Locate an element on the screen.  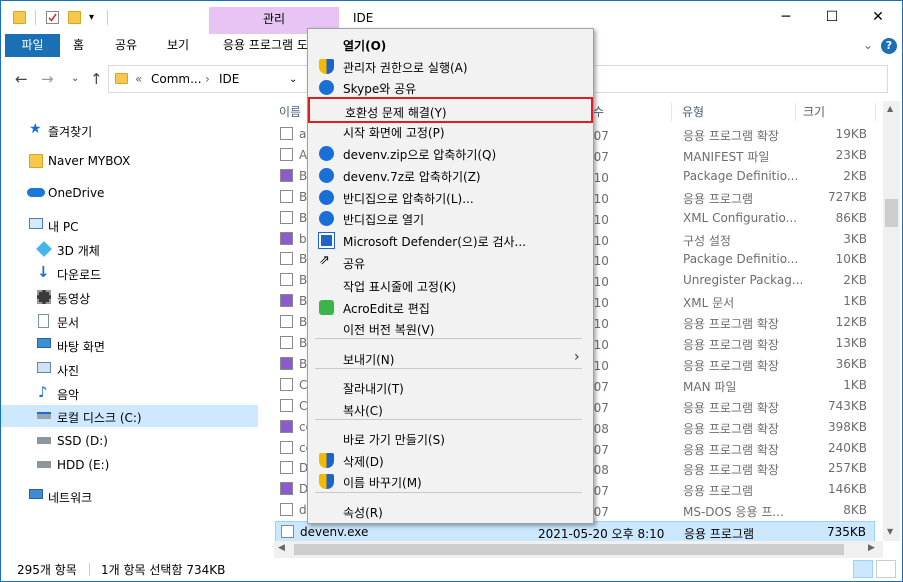
menu-item: 관리자 권한으로 실행(A) is located at coordinates (450, 66).